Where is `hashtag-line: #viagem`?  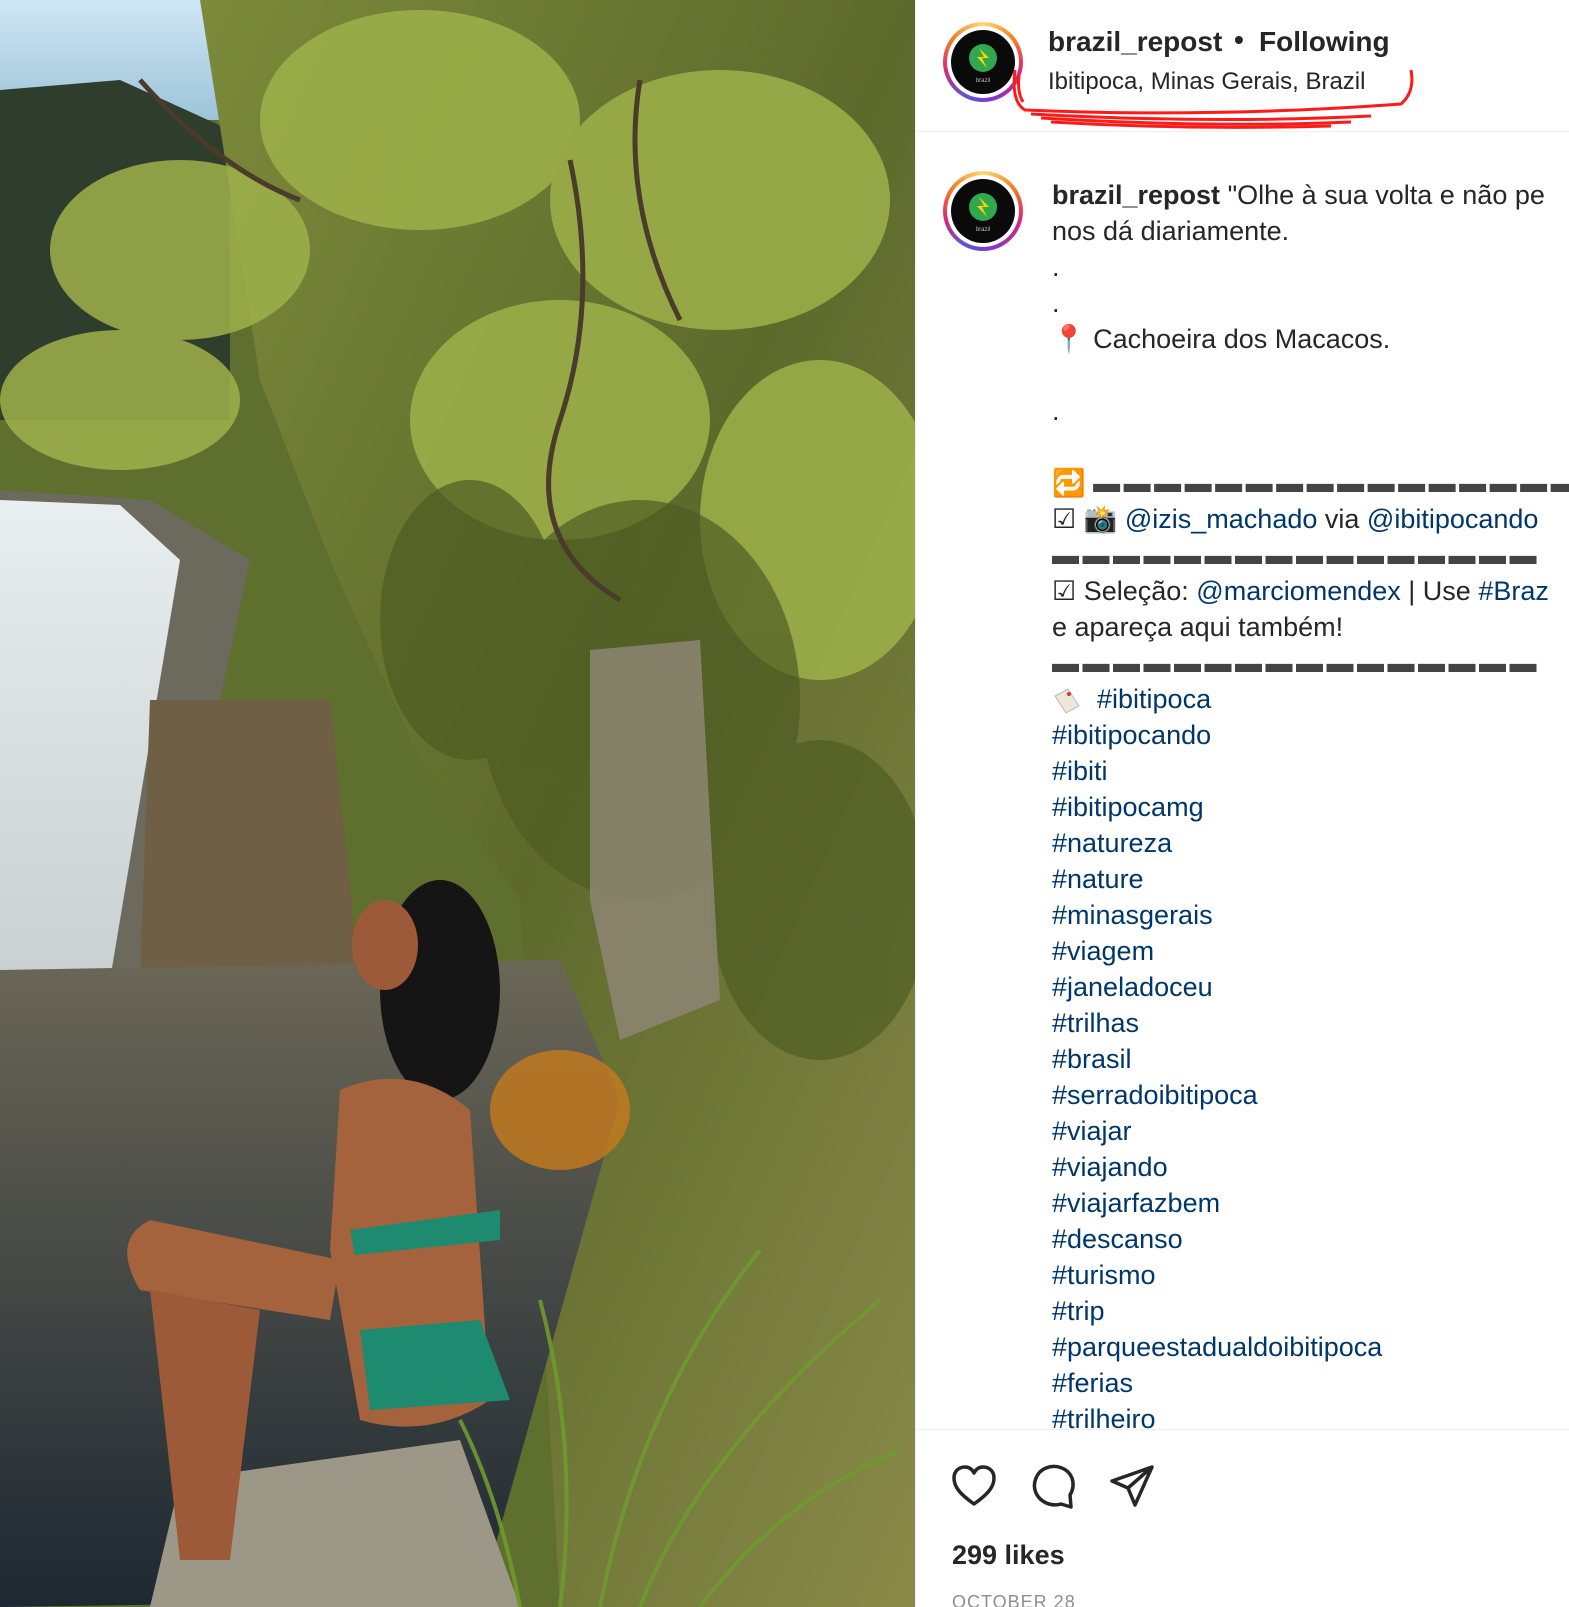 hashtag-line: #viagem is located at coordinates (1310, 951).